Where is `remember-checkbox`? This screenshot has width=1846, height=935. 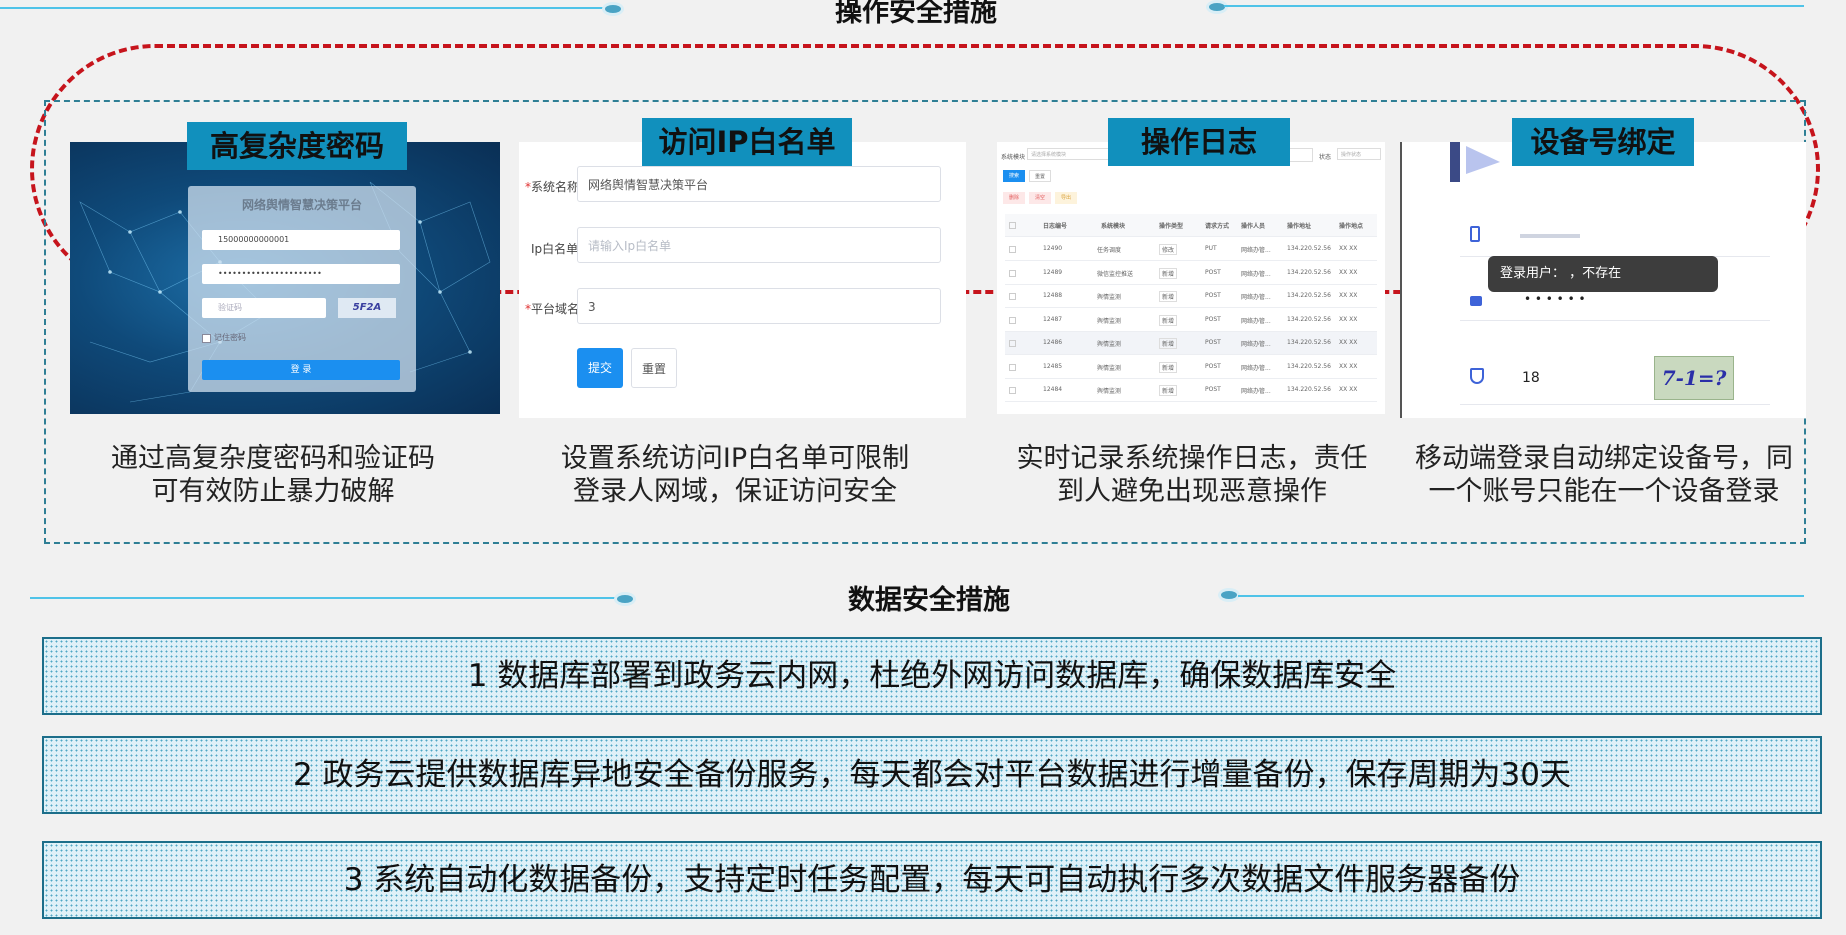 remember-checkbox is located at coordinates (206, 338).